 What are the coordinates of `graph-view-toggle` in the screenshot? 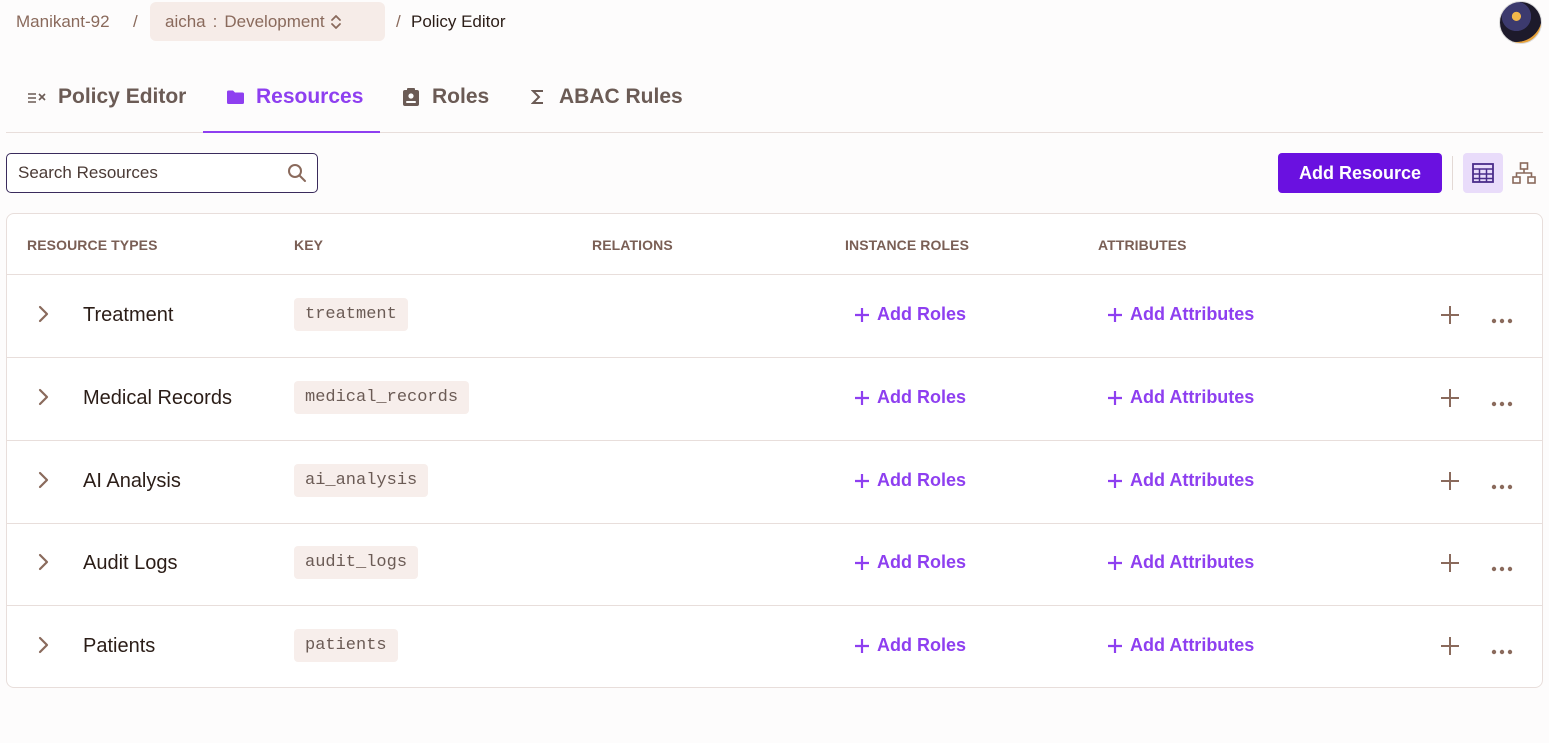 It's located at (1524, 173).